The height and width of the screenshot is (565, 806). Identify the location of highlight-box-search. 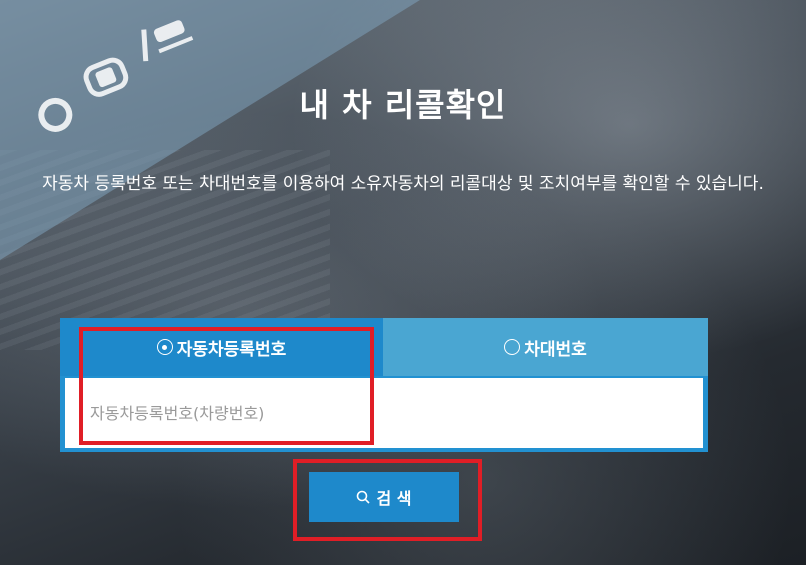
(387, 500).